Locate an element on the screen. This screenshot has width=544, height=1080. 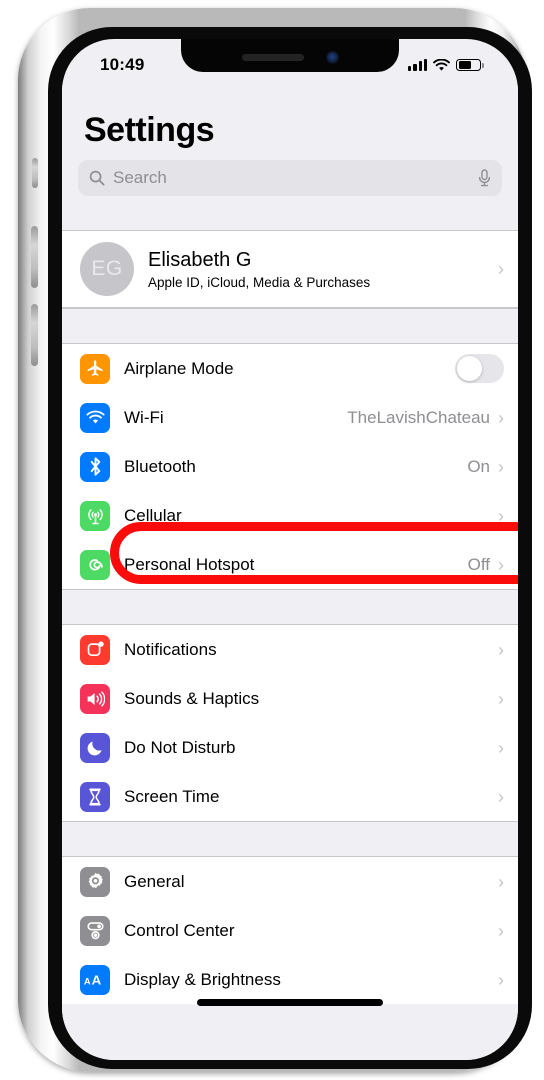
settings-row-label: Cellular is located at coordinates (153, 515).